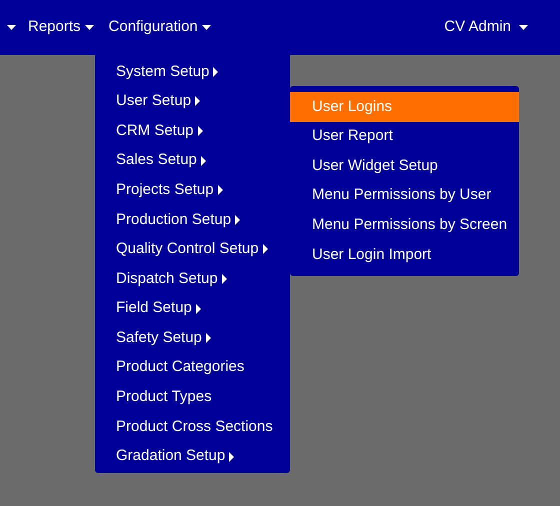 The height and width of the screenshot is (506, 560). Describe the element at coordinates (192, 457) in the screenshot. I see `menu-item: Gradation Setup` at that location.